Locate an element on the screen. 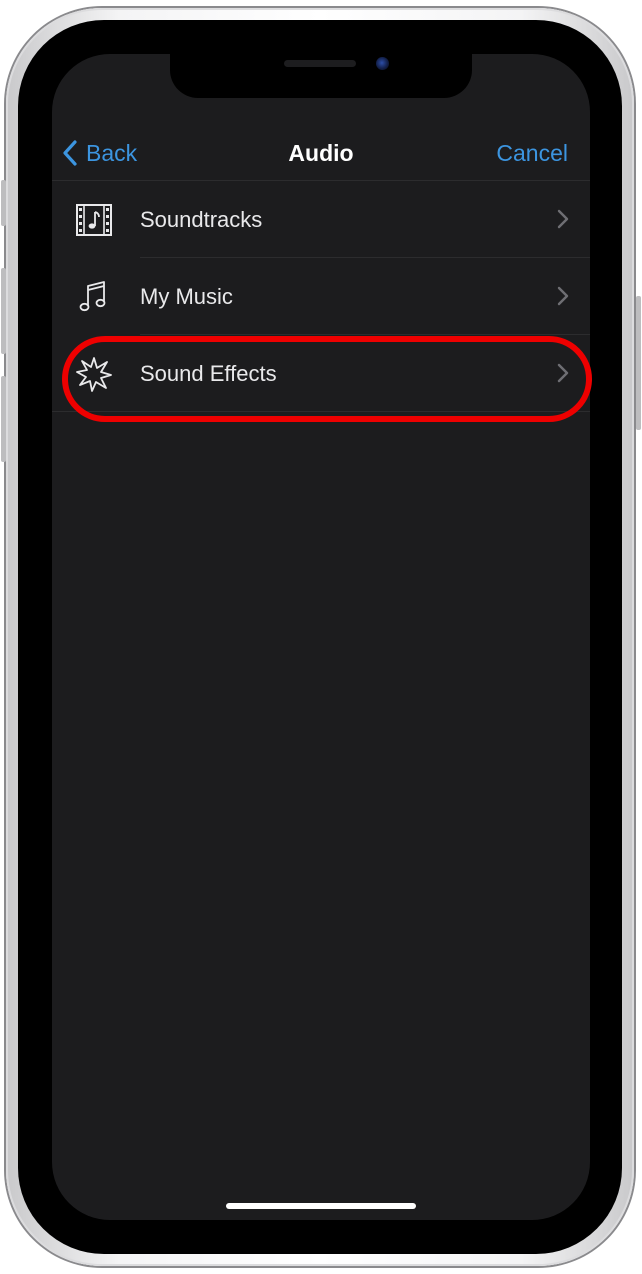 The width and height of the screenshot is (642, 1274). notch is located at coordinates (321, 76).